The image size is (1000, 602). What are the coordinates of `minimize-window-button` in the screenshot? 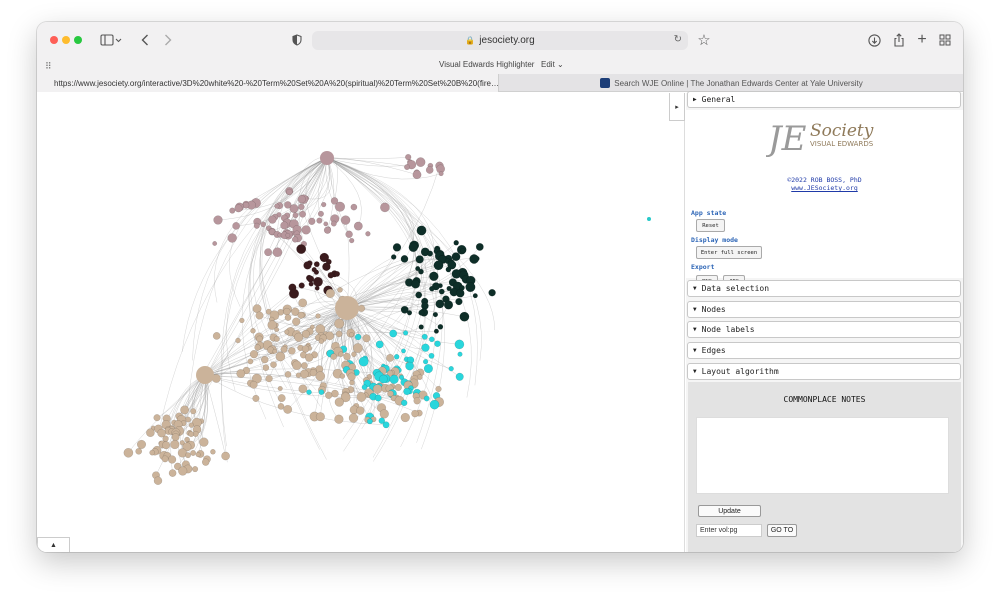 It's located at (66, 40).